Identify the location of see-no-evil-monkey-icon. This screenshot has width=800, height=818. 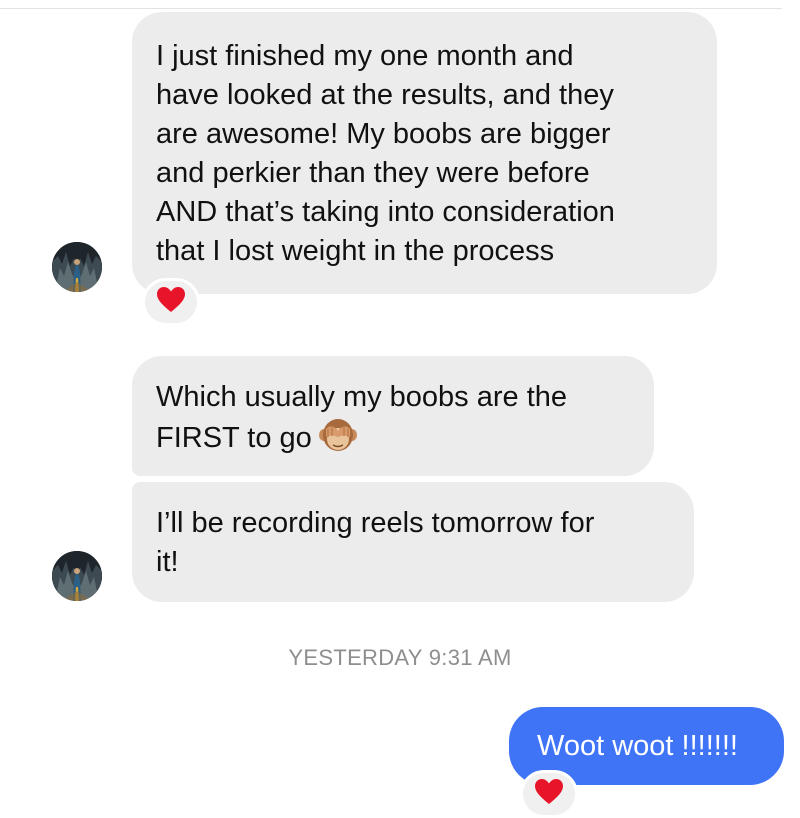
(338, 440).